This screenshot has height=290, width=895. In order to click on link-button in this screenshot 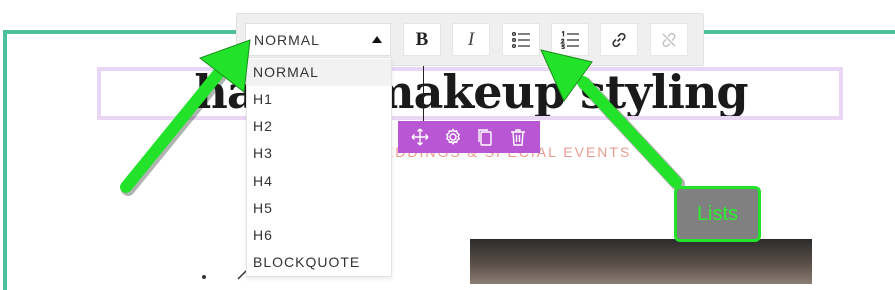, I will do `click(619, 39)`.